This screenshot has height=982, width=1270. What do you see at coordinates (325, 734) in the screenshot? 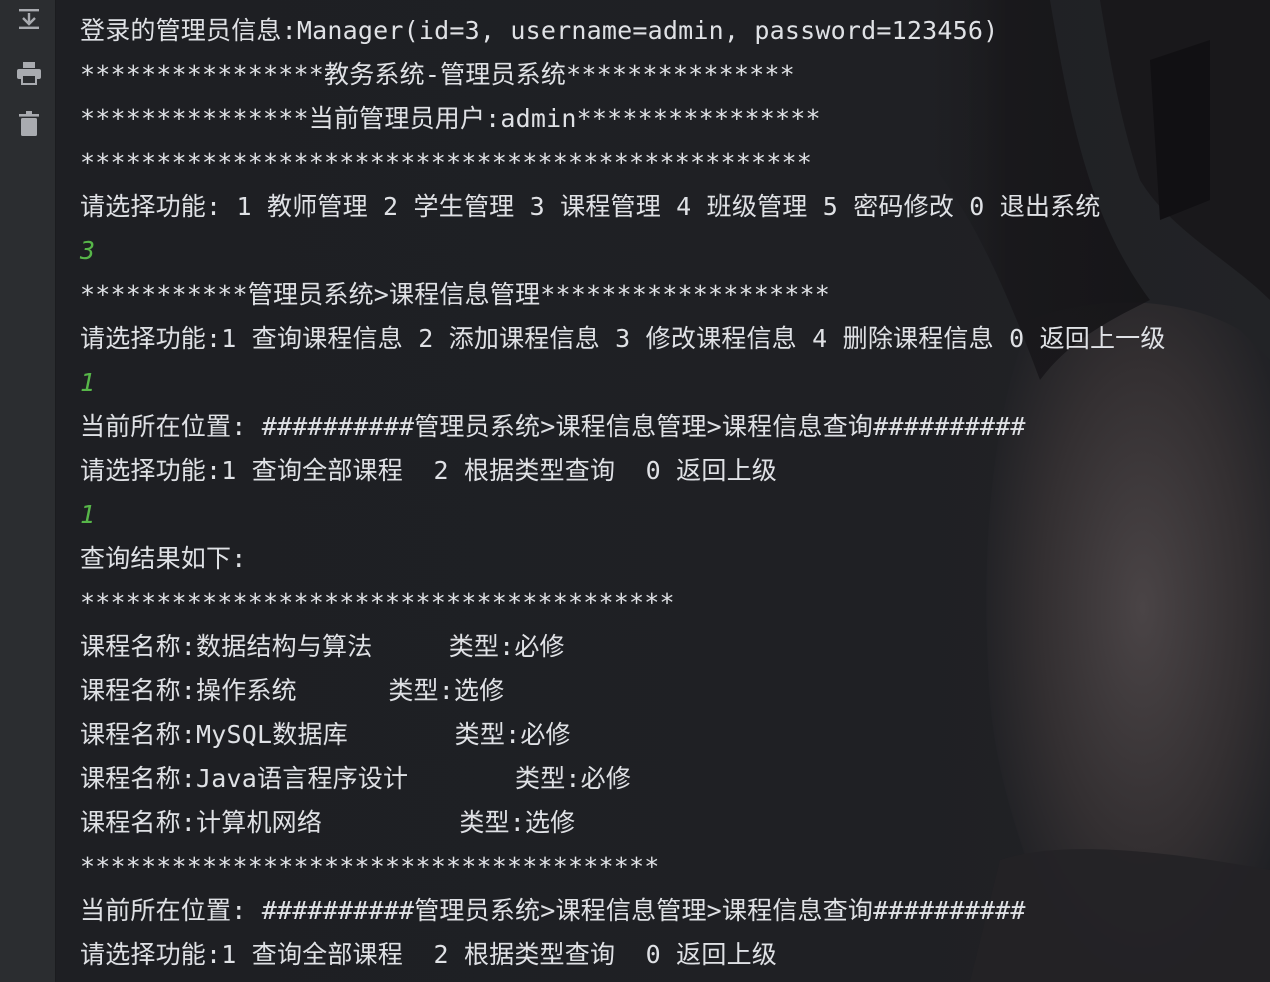
I see `console-output-line: 课程名称:MySQL数据库 类型:必修` at bounding box center [325, 734].